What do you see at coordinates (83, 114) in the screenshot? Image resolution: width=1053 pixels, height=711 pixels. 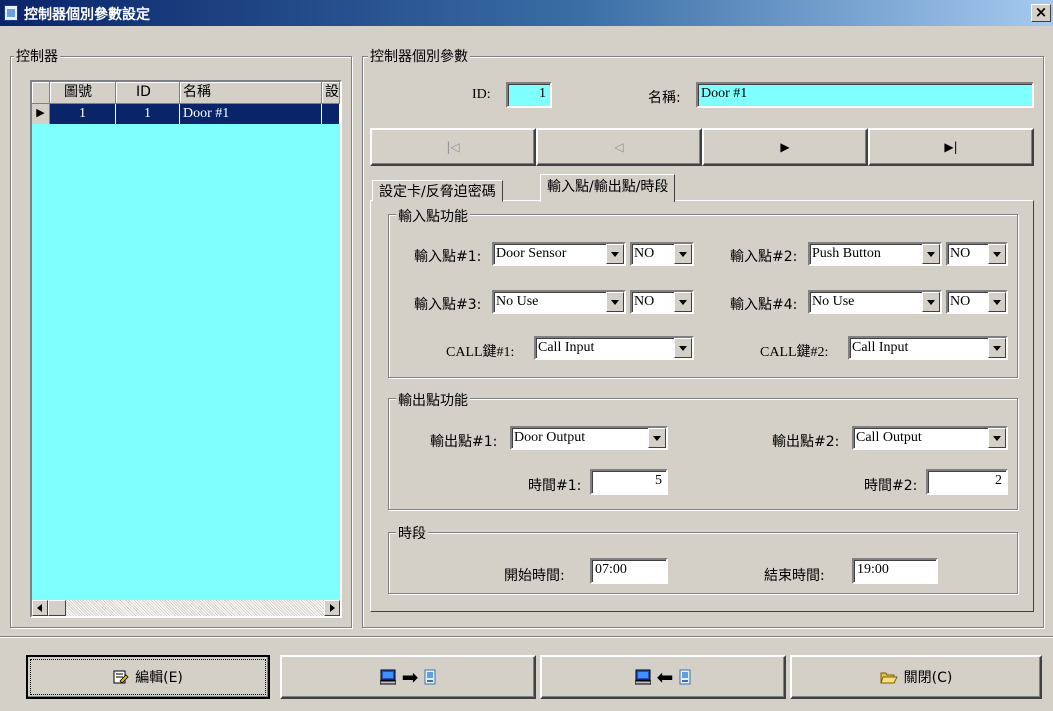 I see `cell-no: 1` at bounding box center [83, 114].